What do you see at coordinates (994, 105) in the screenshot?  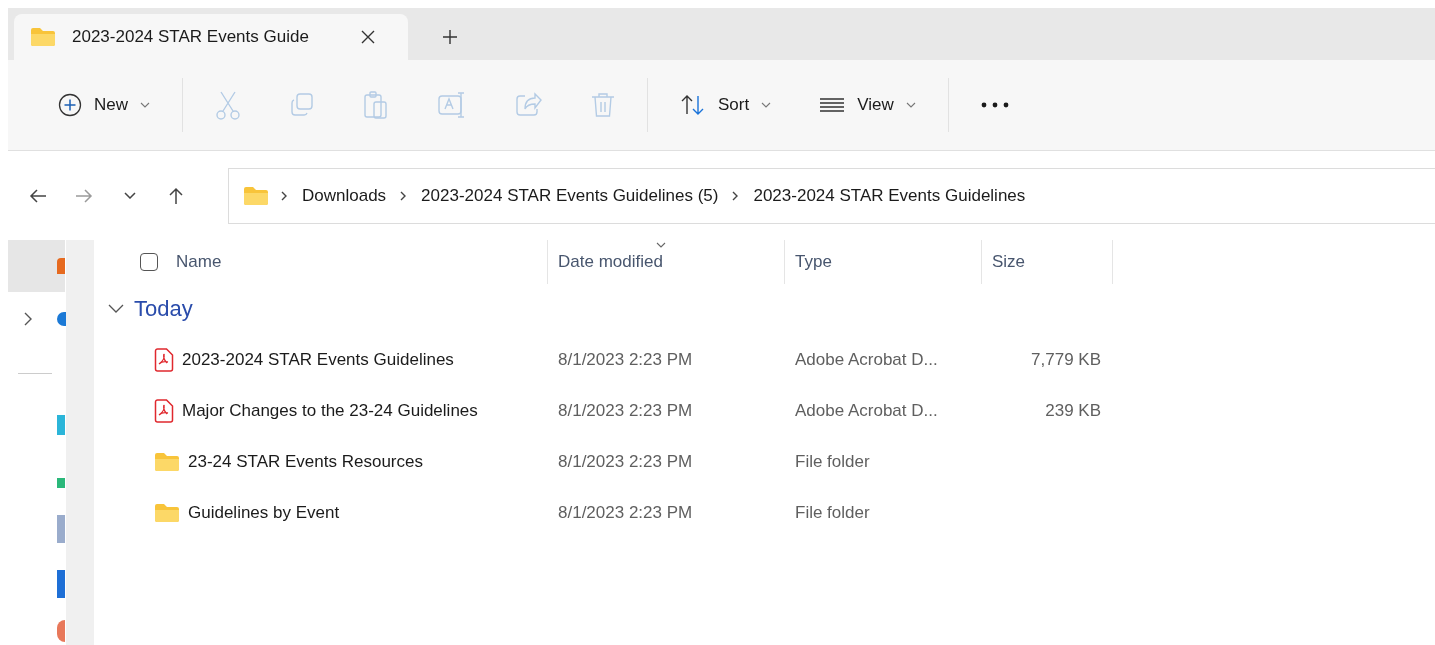 I see `more-icon` at bounding box center [994, 105].